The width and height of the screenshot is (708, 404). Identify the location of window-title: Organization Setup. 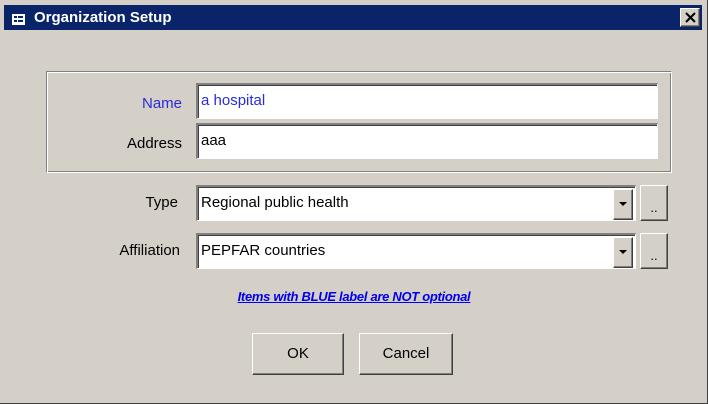
(103, 17).